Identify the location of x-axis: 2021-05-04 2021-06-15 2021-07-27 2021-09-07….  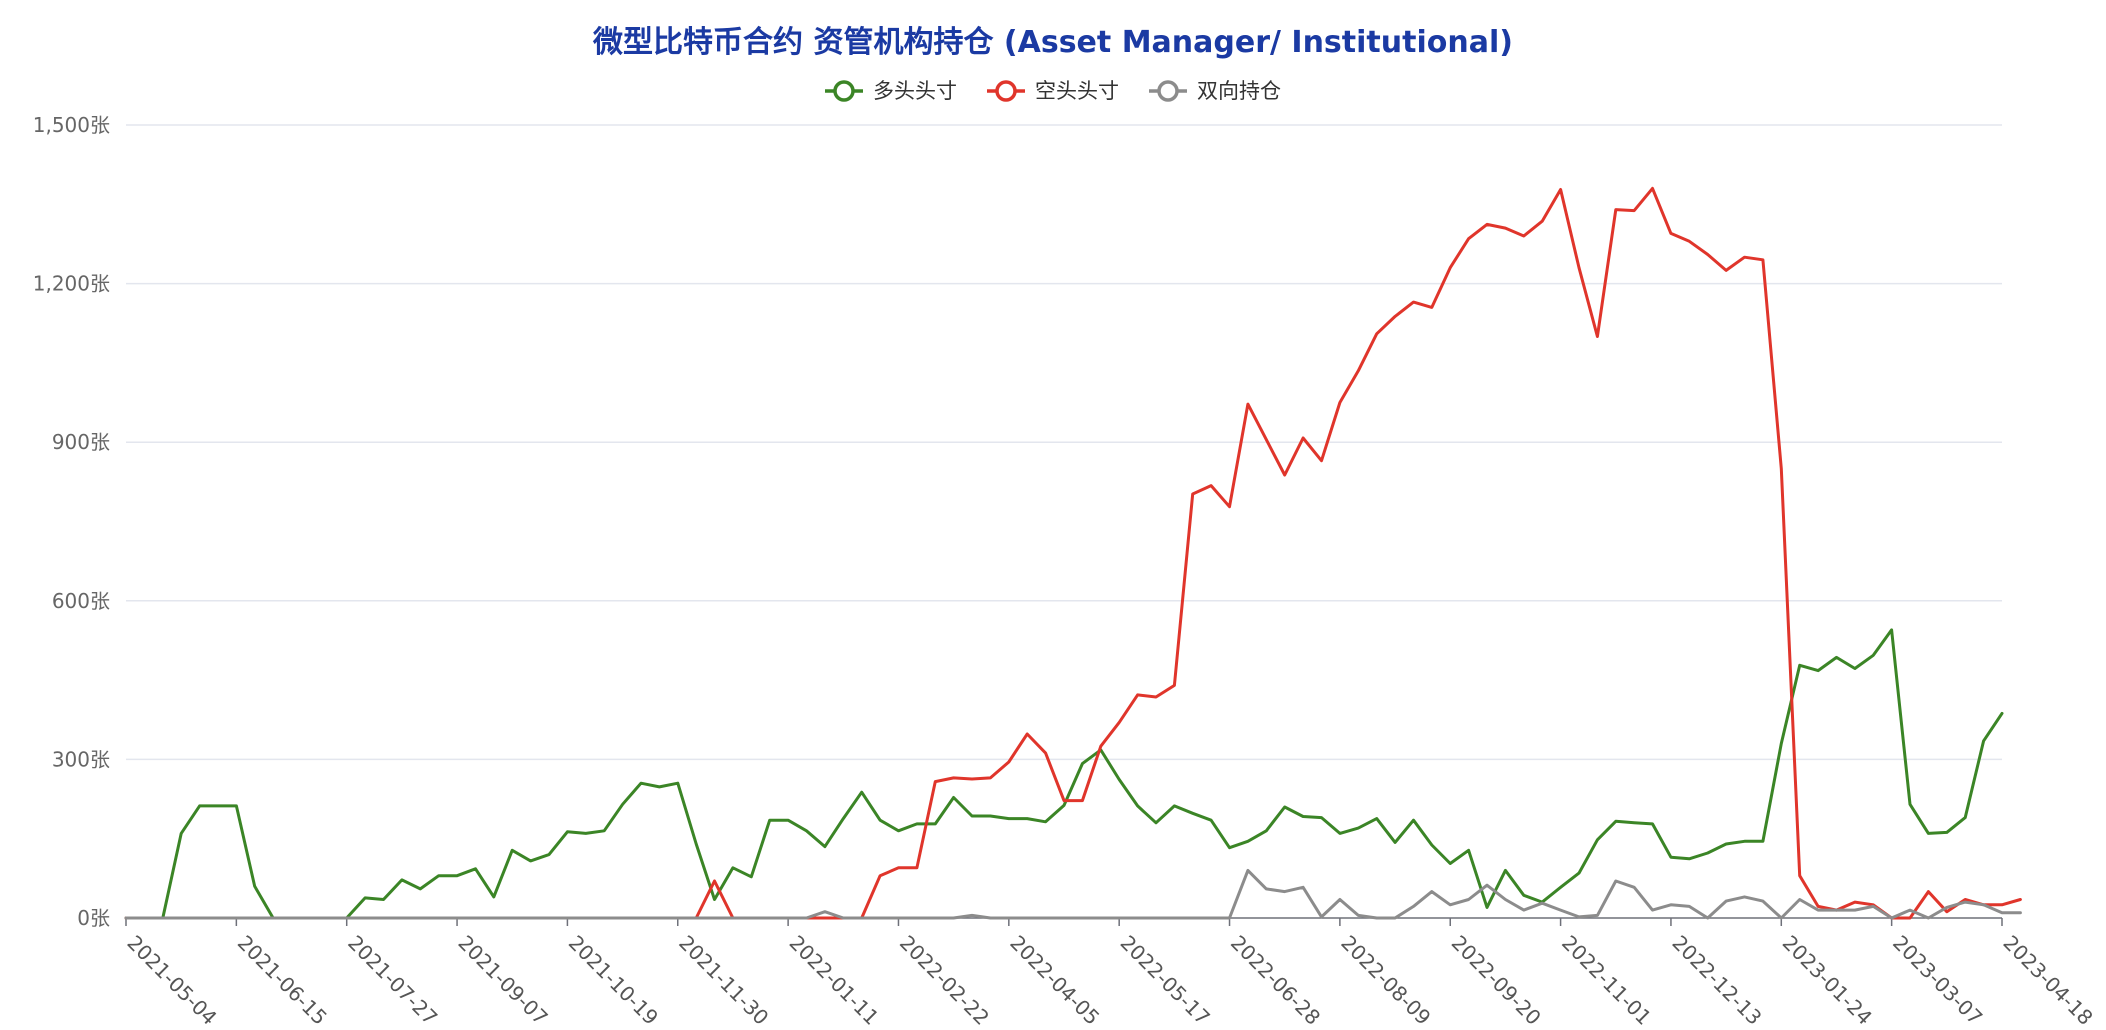
(1110, 973).